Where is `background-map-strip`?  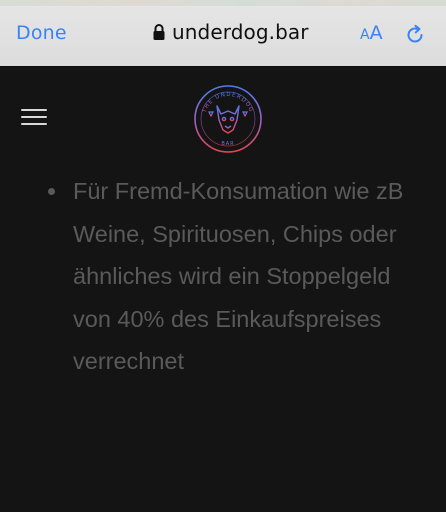
background-map-strip is located at coordinates (223, 3).